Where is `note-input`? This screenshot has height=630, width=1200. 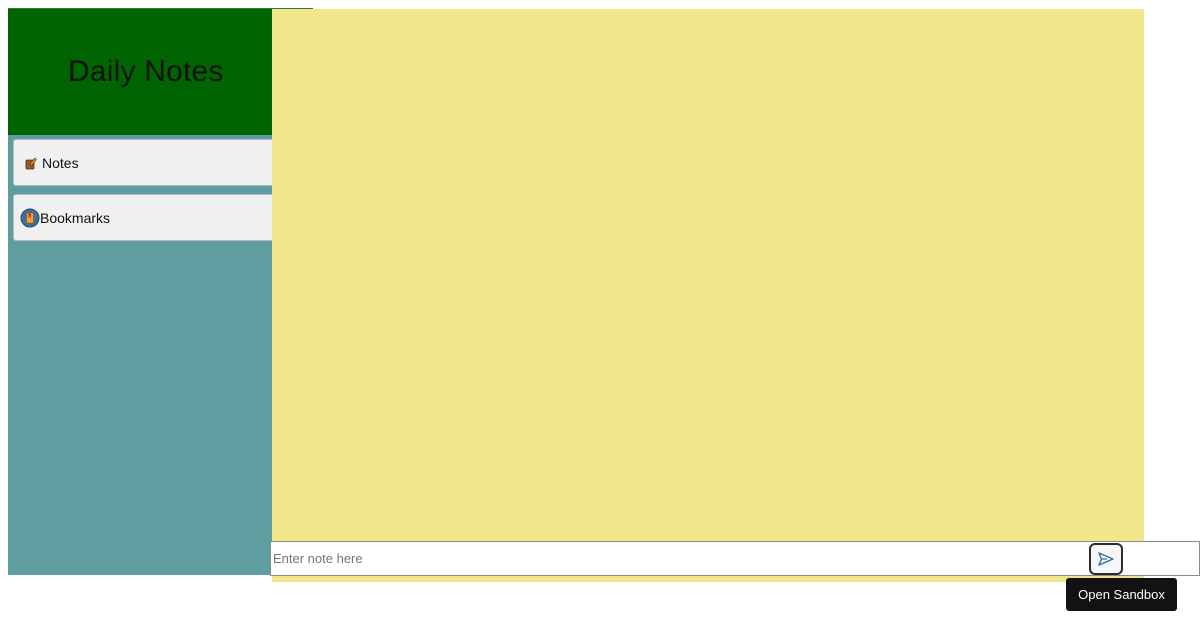
note-input is located at coordinates (678, 558).